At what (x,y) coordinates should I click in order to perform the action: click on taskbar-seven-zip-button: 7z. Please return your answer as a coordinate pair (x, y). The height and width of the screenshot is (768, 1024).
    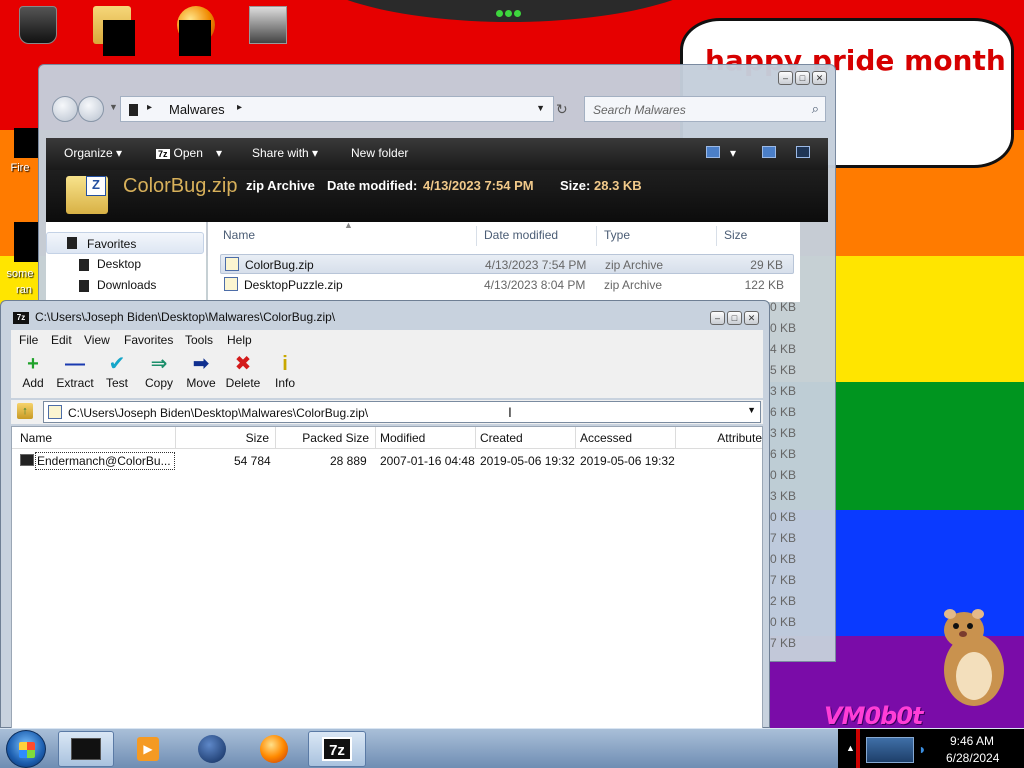
    Looking at the image, I should click on (337, 749).